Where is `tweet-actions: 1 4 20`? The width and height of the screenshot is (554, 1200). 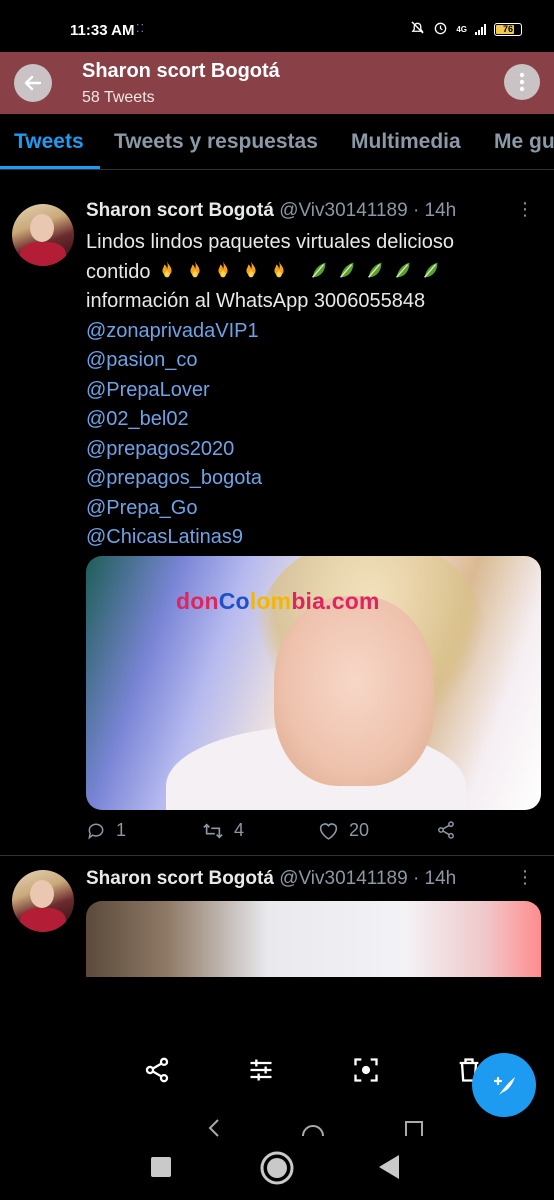 tweet-actions: 1 4 20 is located at coordinates (276, 833).